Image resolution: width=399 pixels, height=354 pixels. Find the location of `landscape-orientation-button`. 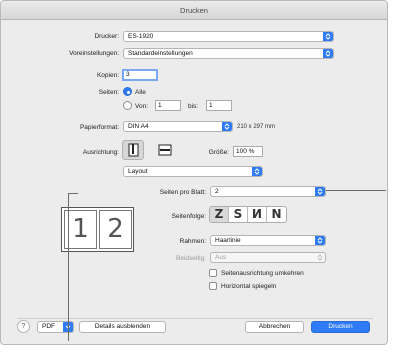

landscape-orientation-button is located at coordinates (166, 150).